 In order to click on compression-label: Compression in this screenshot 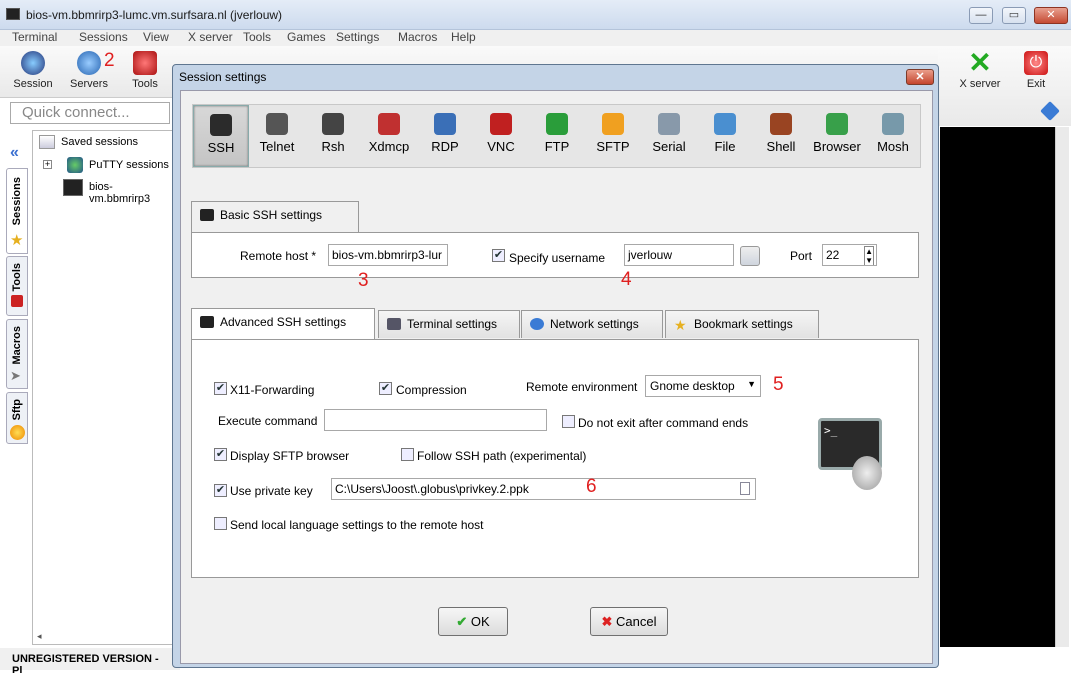, I will do `click(431, 390)`.